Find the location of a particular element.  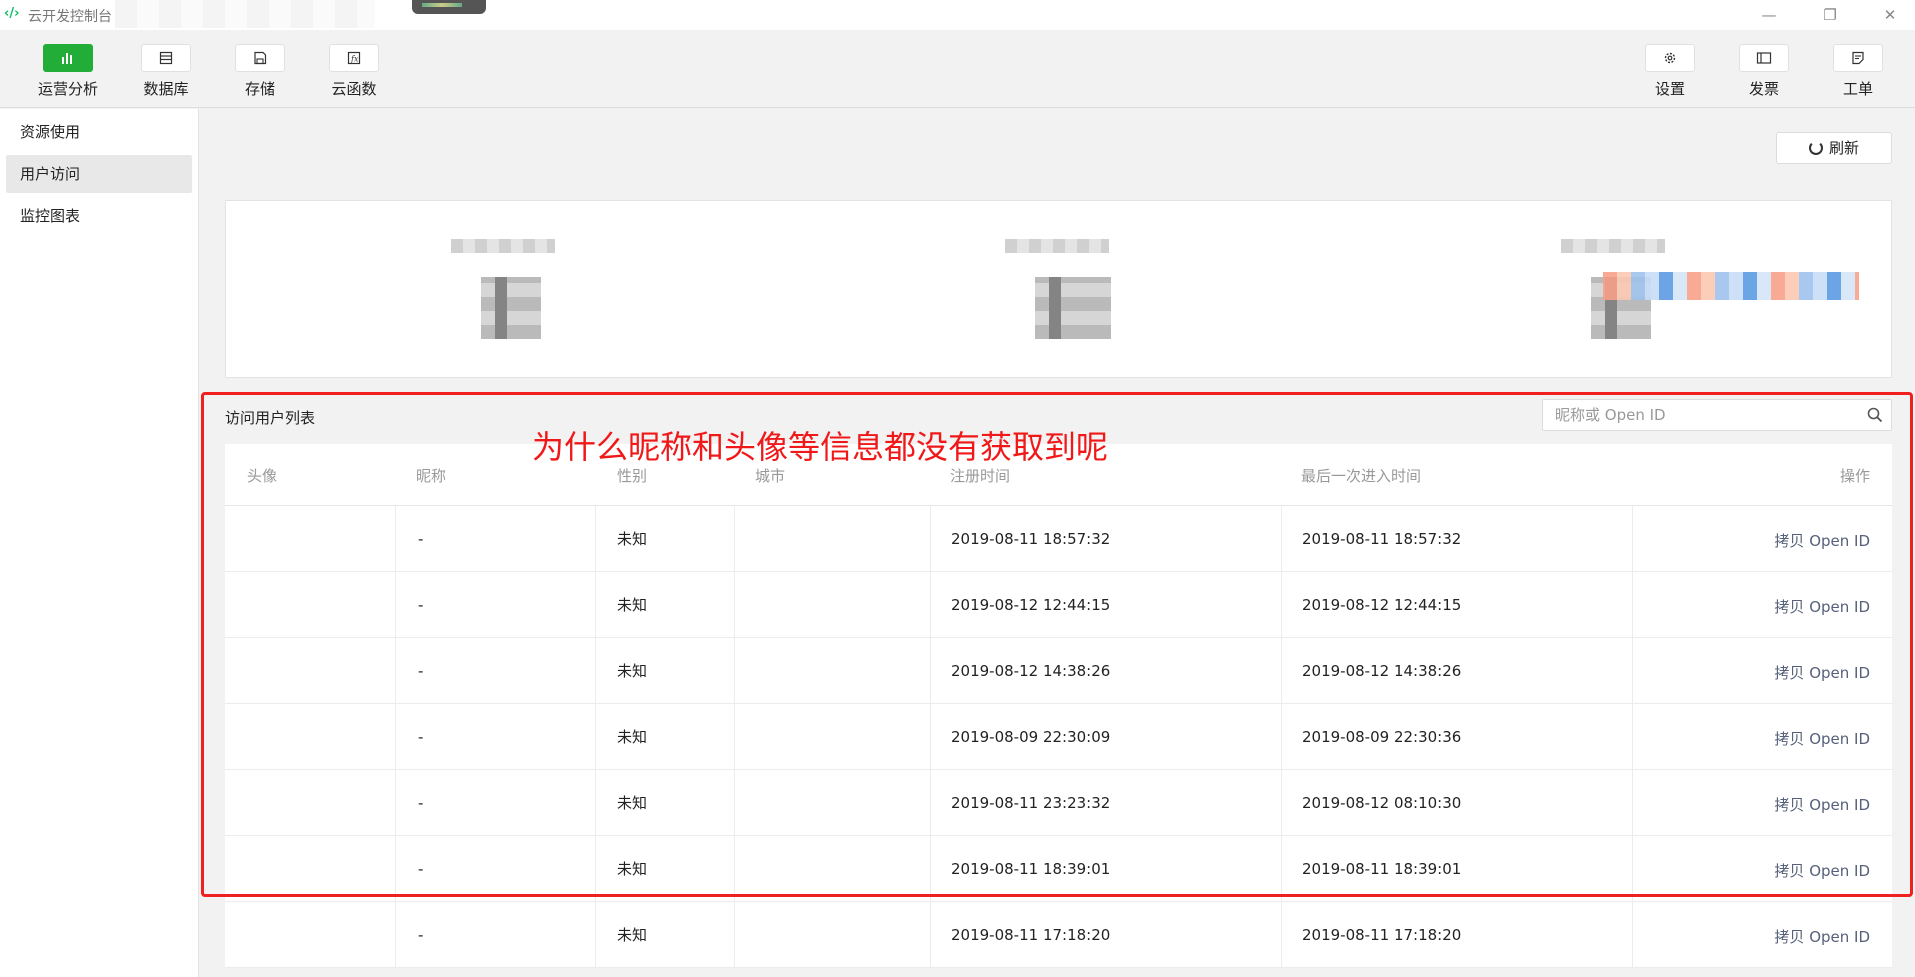

column-header-action: 操作 is located at coordinates (1854, 476).